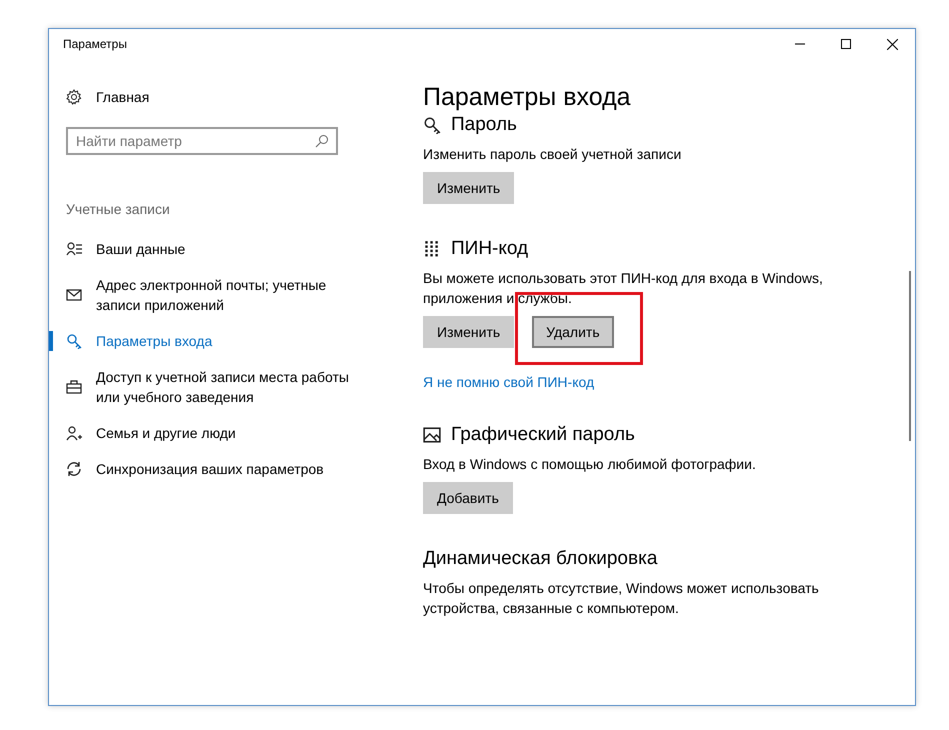 The image size is (949, 730). Describe the element at coordinates (118, 209) in the screenshot. I see `section-label: Учетные записи` at that location.